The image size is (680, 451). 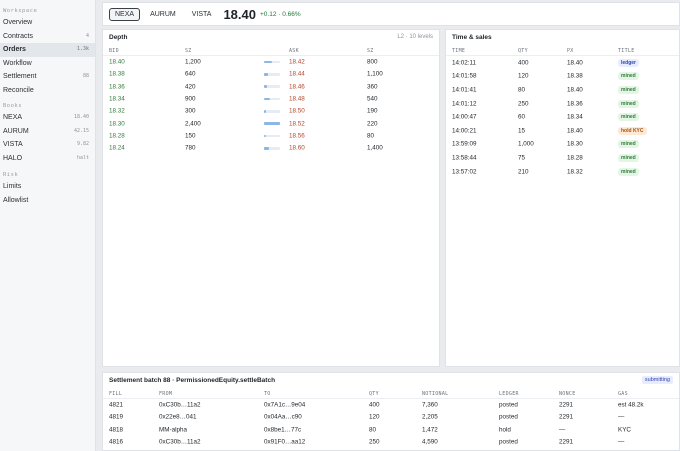 What do you see at coordinates (464, 158) in the screenshot?
I see `trade-time: 13:58:44` at bounding box center [464, 158].